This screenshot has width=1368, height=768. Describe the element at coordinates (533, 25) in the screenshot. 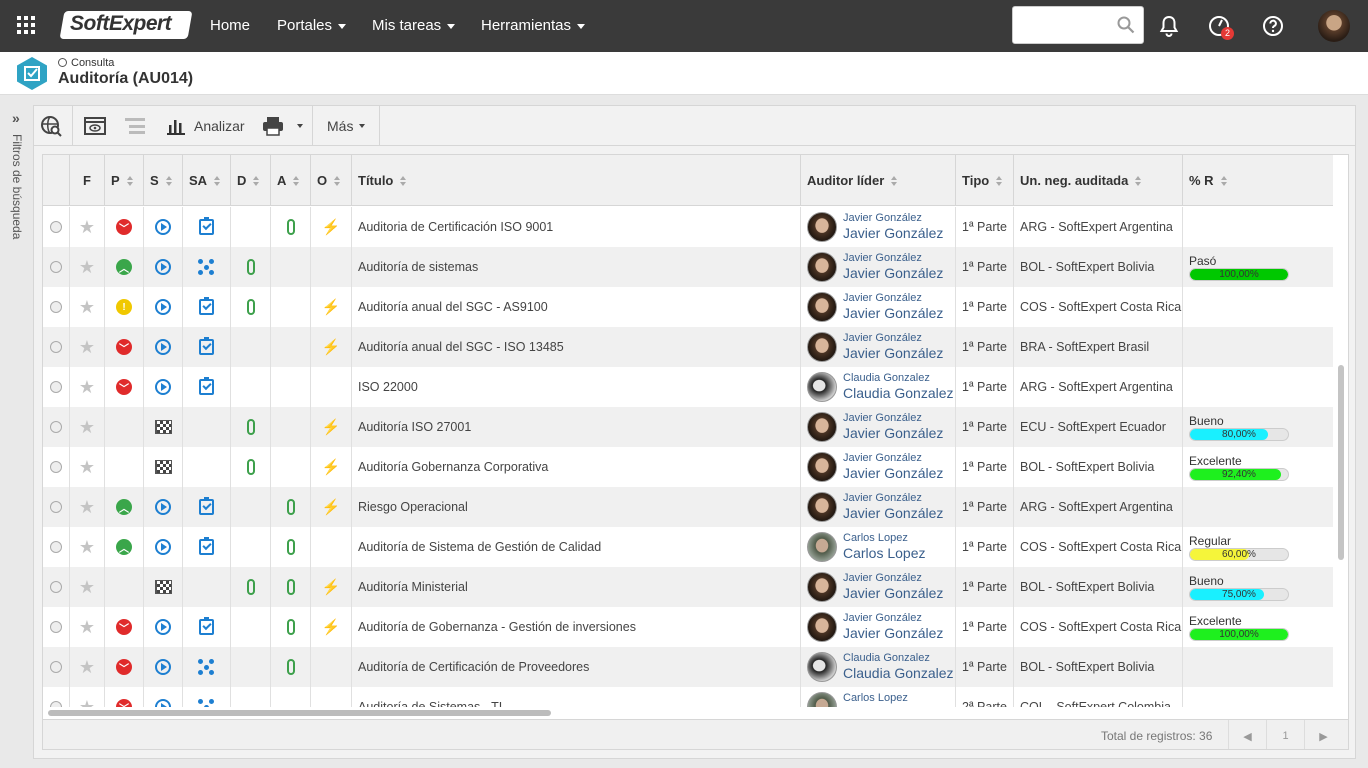

I see `nav-herramientas: Herramientas` at that location.